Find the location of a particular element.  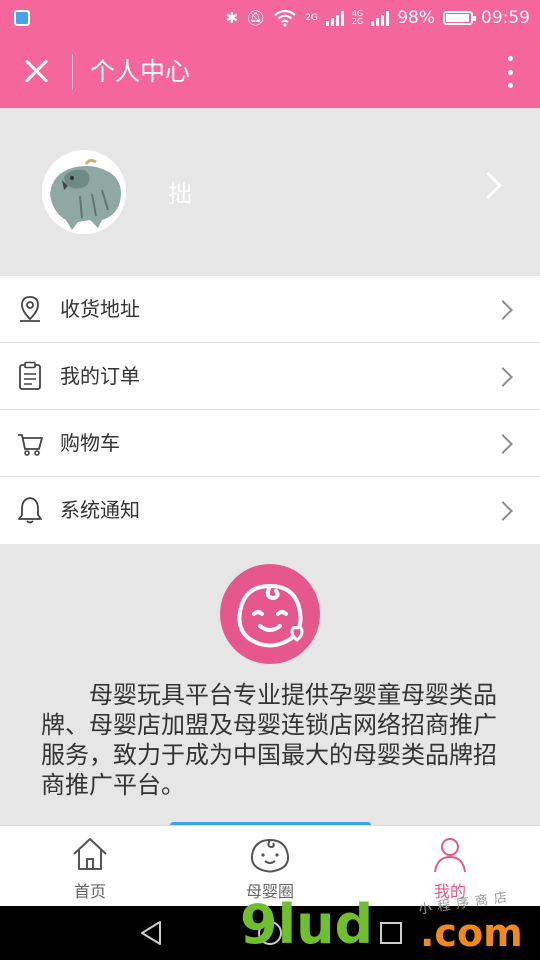

mute-icon: 🔕︎ is located at coordinates (256, 17).